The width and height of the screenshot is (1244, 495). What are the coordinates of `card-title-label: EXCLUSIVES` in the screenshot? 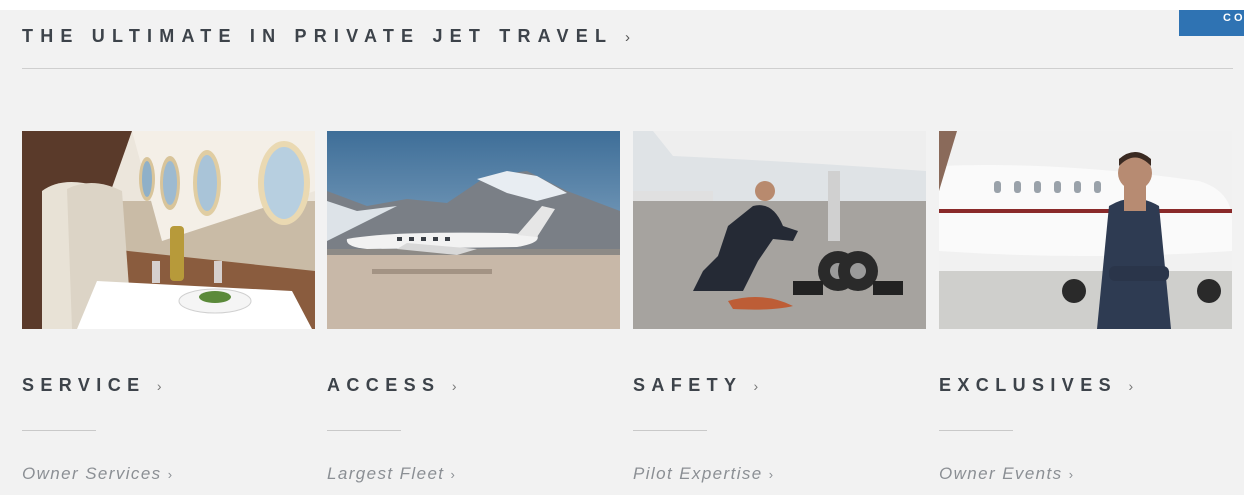 It's located at (1028, 385).